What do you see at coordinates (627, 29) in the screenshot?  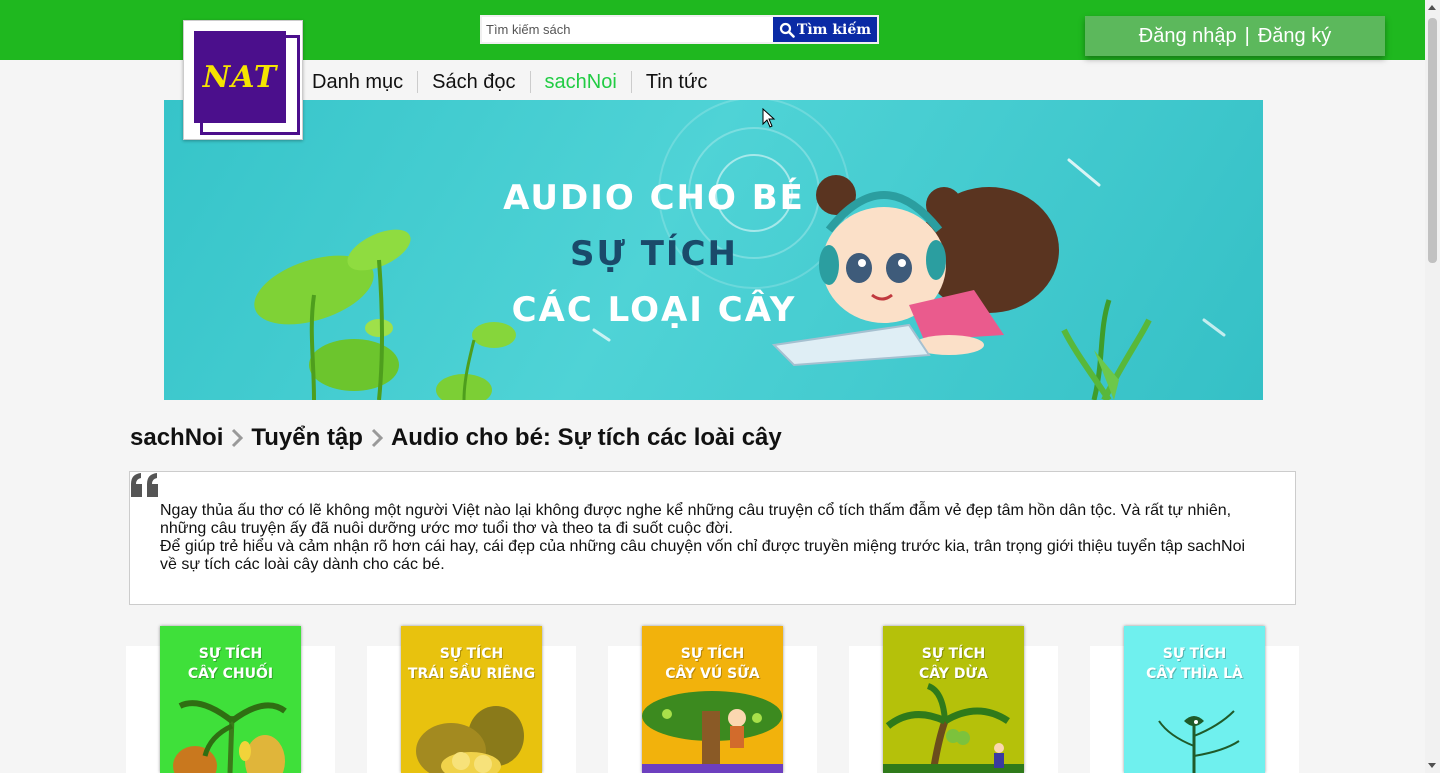 I see `search-input` at bounding box center [627, 29].